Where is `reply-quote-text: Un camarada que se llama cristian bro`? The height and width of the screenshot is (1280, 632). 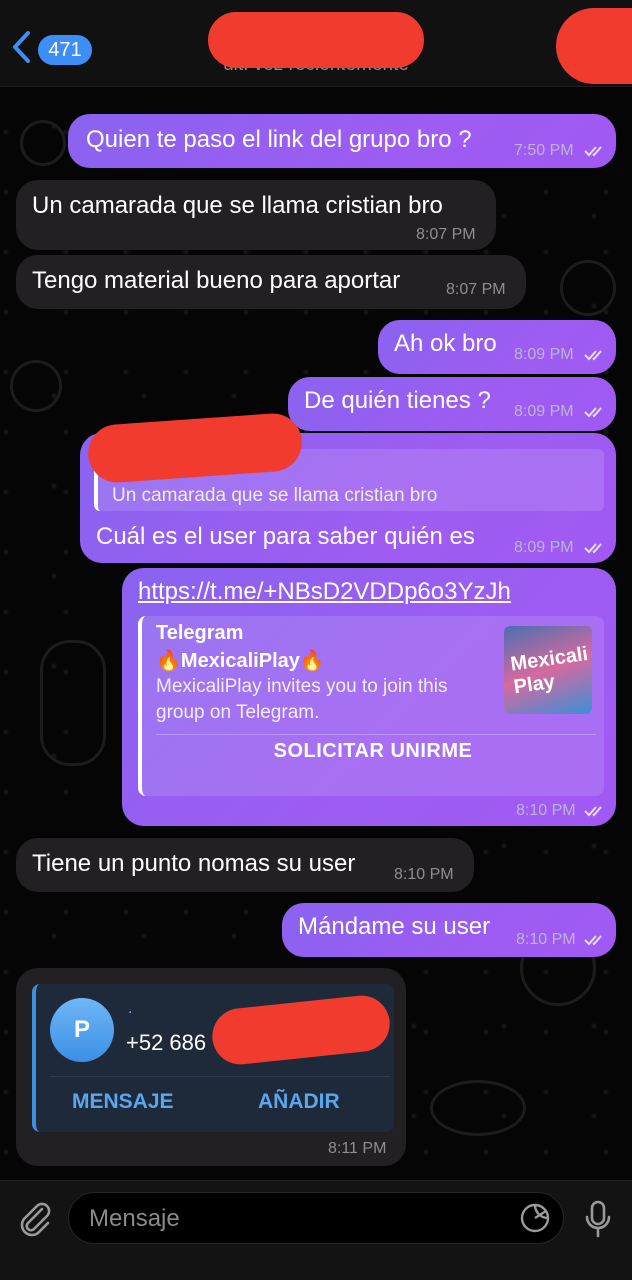
reply-quote-text: Un camarada que se llama cristian bro is located at coordinates (275, 495).